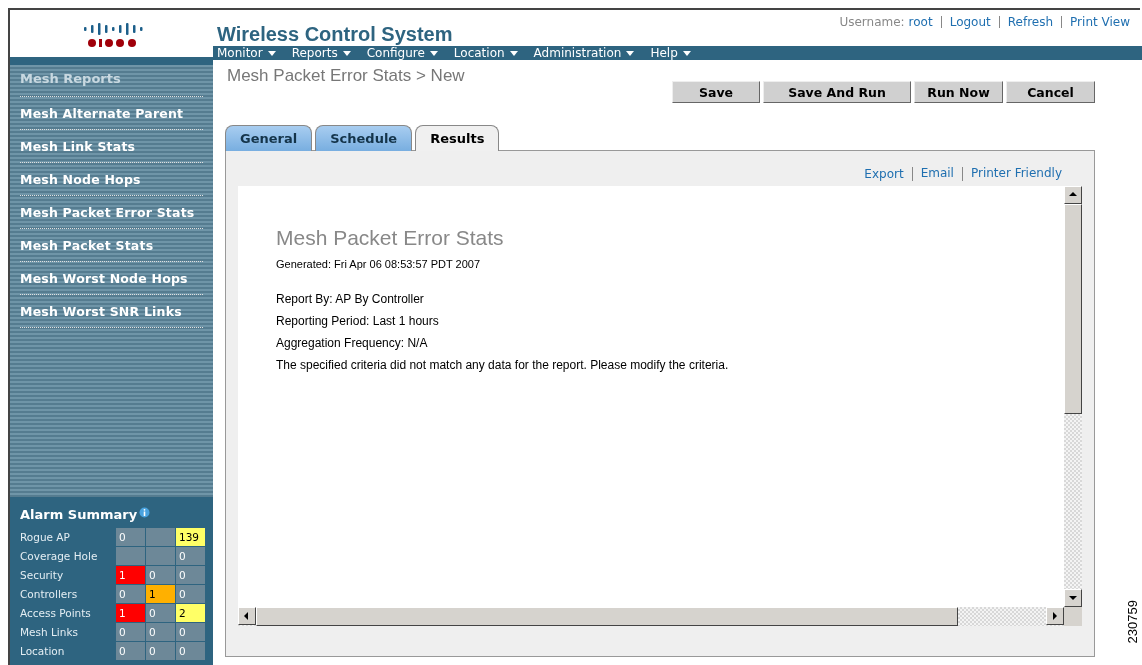 The width and height of the screenshot is (1142, 665). What do you see at coordinates (111, 84) in the screenshot?
I see `sidebar-heading: Mesh Reports` at bounding box center [111, 84].